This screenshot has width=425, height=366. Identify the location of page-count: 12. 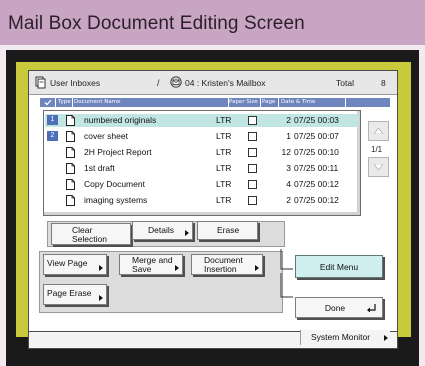
(286, 152).